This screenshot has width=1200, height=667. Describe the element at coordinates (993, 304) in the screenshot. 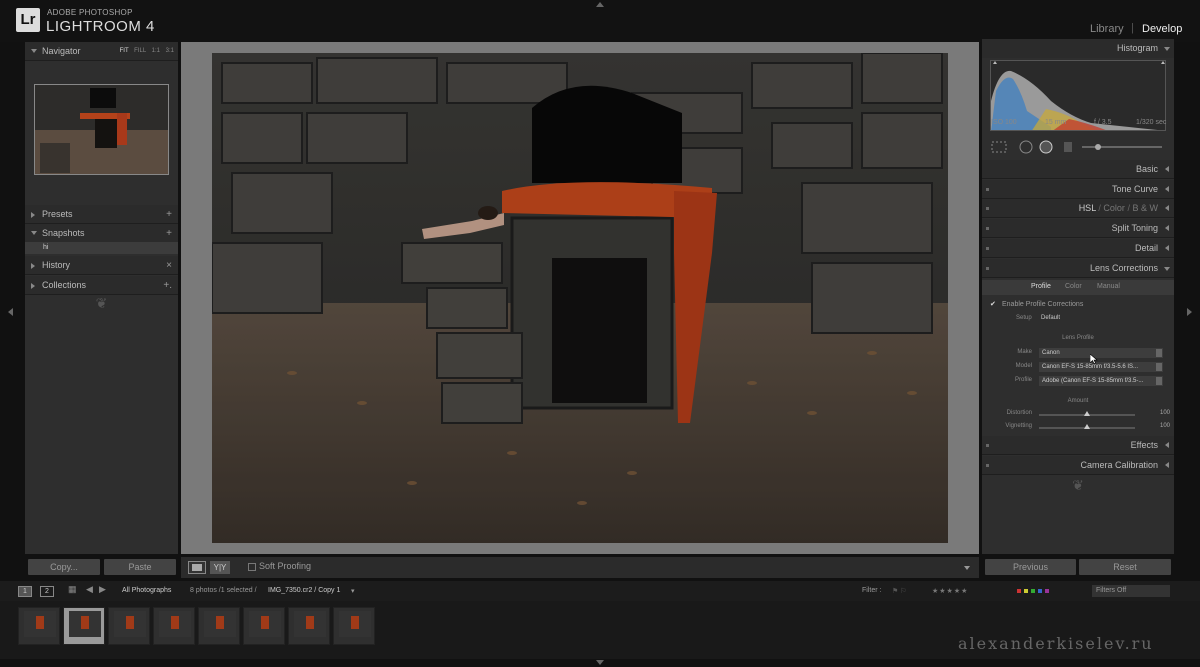

I see `enable-profile-checkbox: ✔` at that location.